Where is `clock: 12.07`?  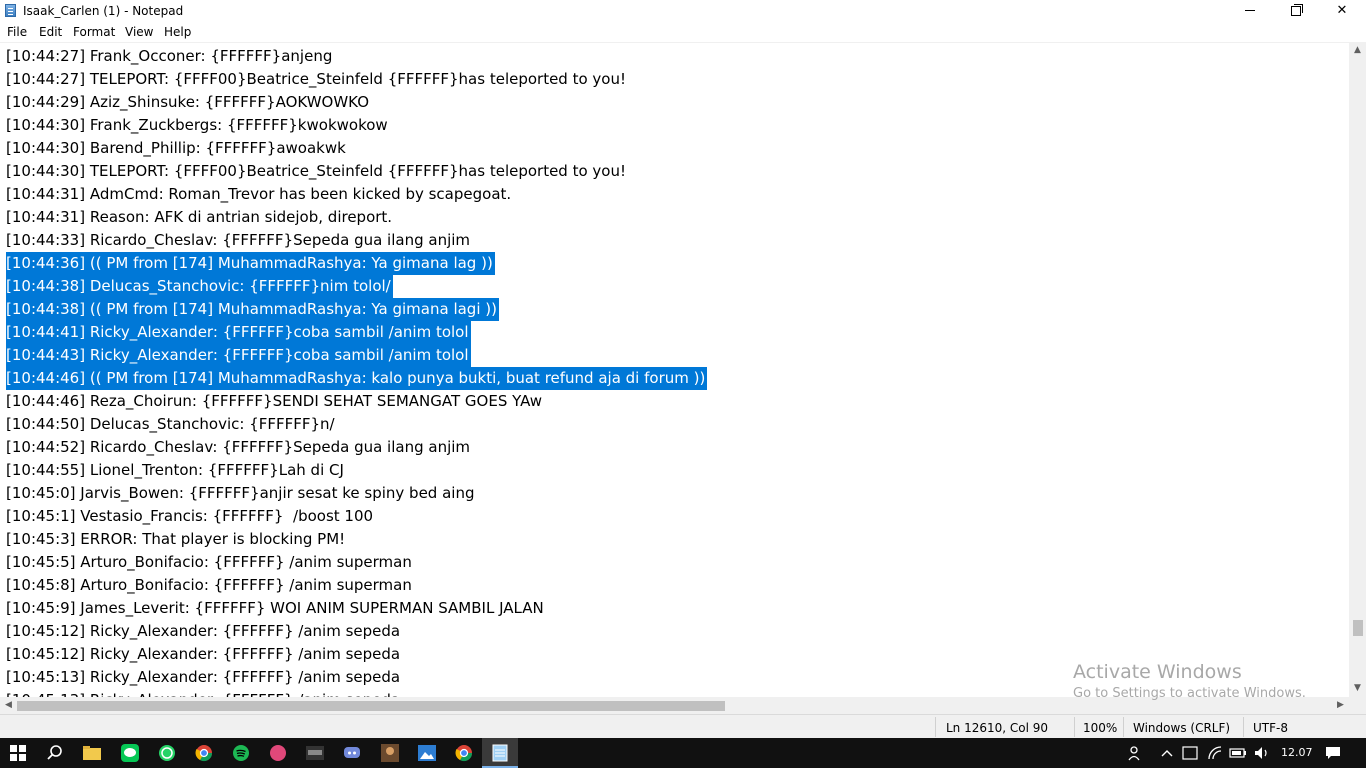
clock: 12.07 is located at coordinates (1297, 752).